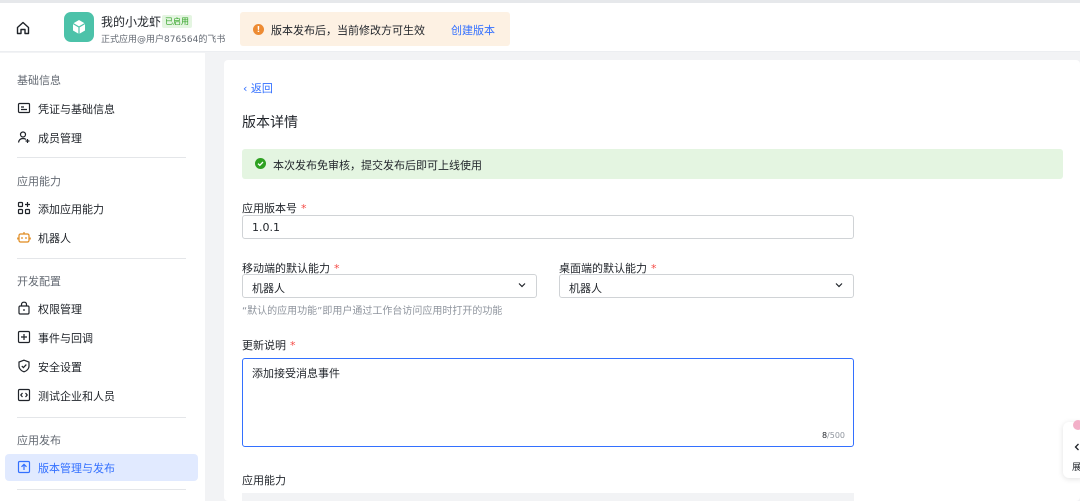 This screenshot has width=1080, height=501. I want to click on sidebar-item-version-release: 版本管理与发布, so click(101, 467).